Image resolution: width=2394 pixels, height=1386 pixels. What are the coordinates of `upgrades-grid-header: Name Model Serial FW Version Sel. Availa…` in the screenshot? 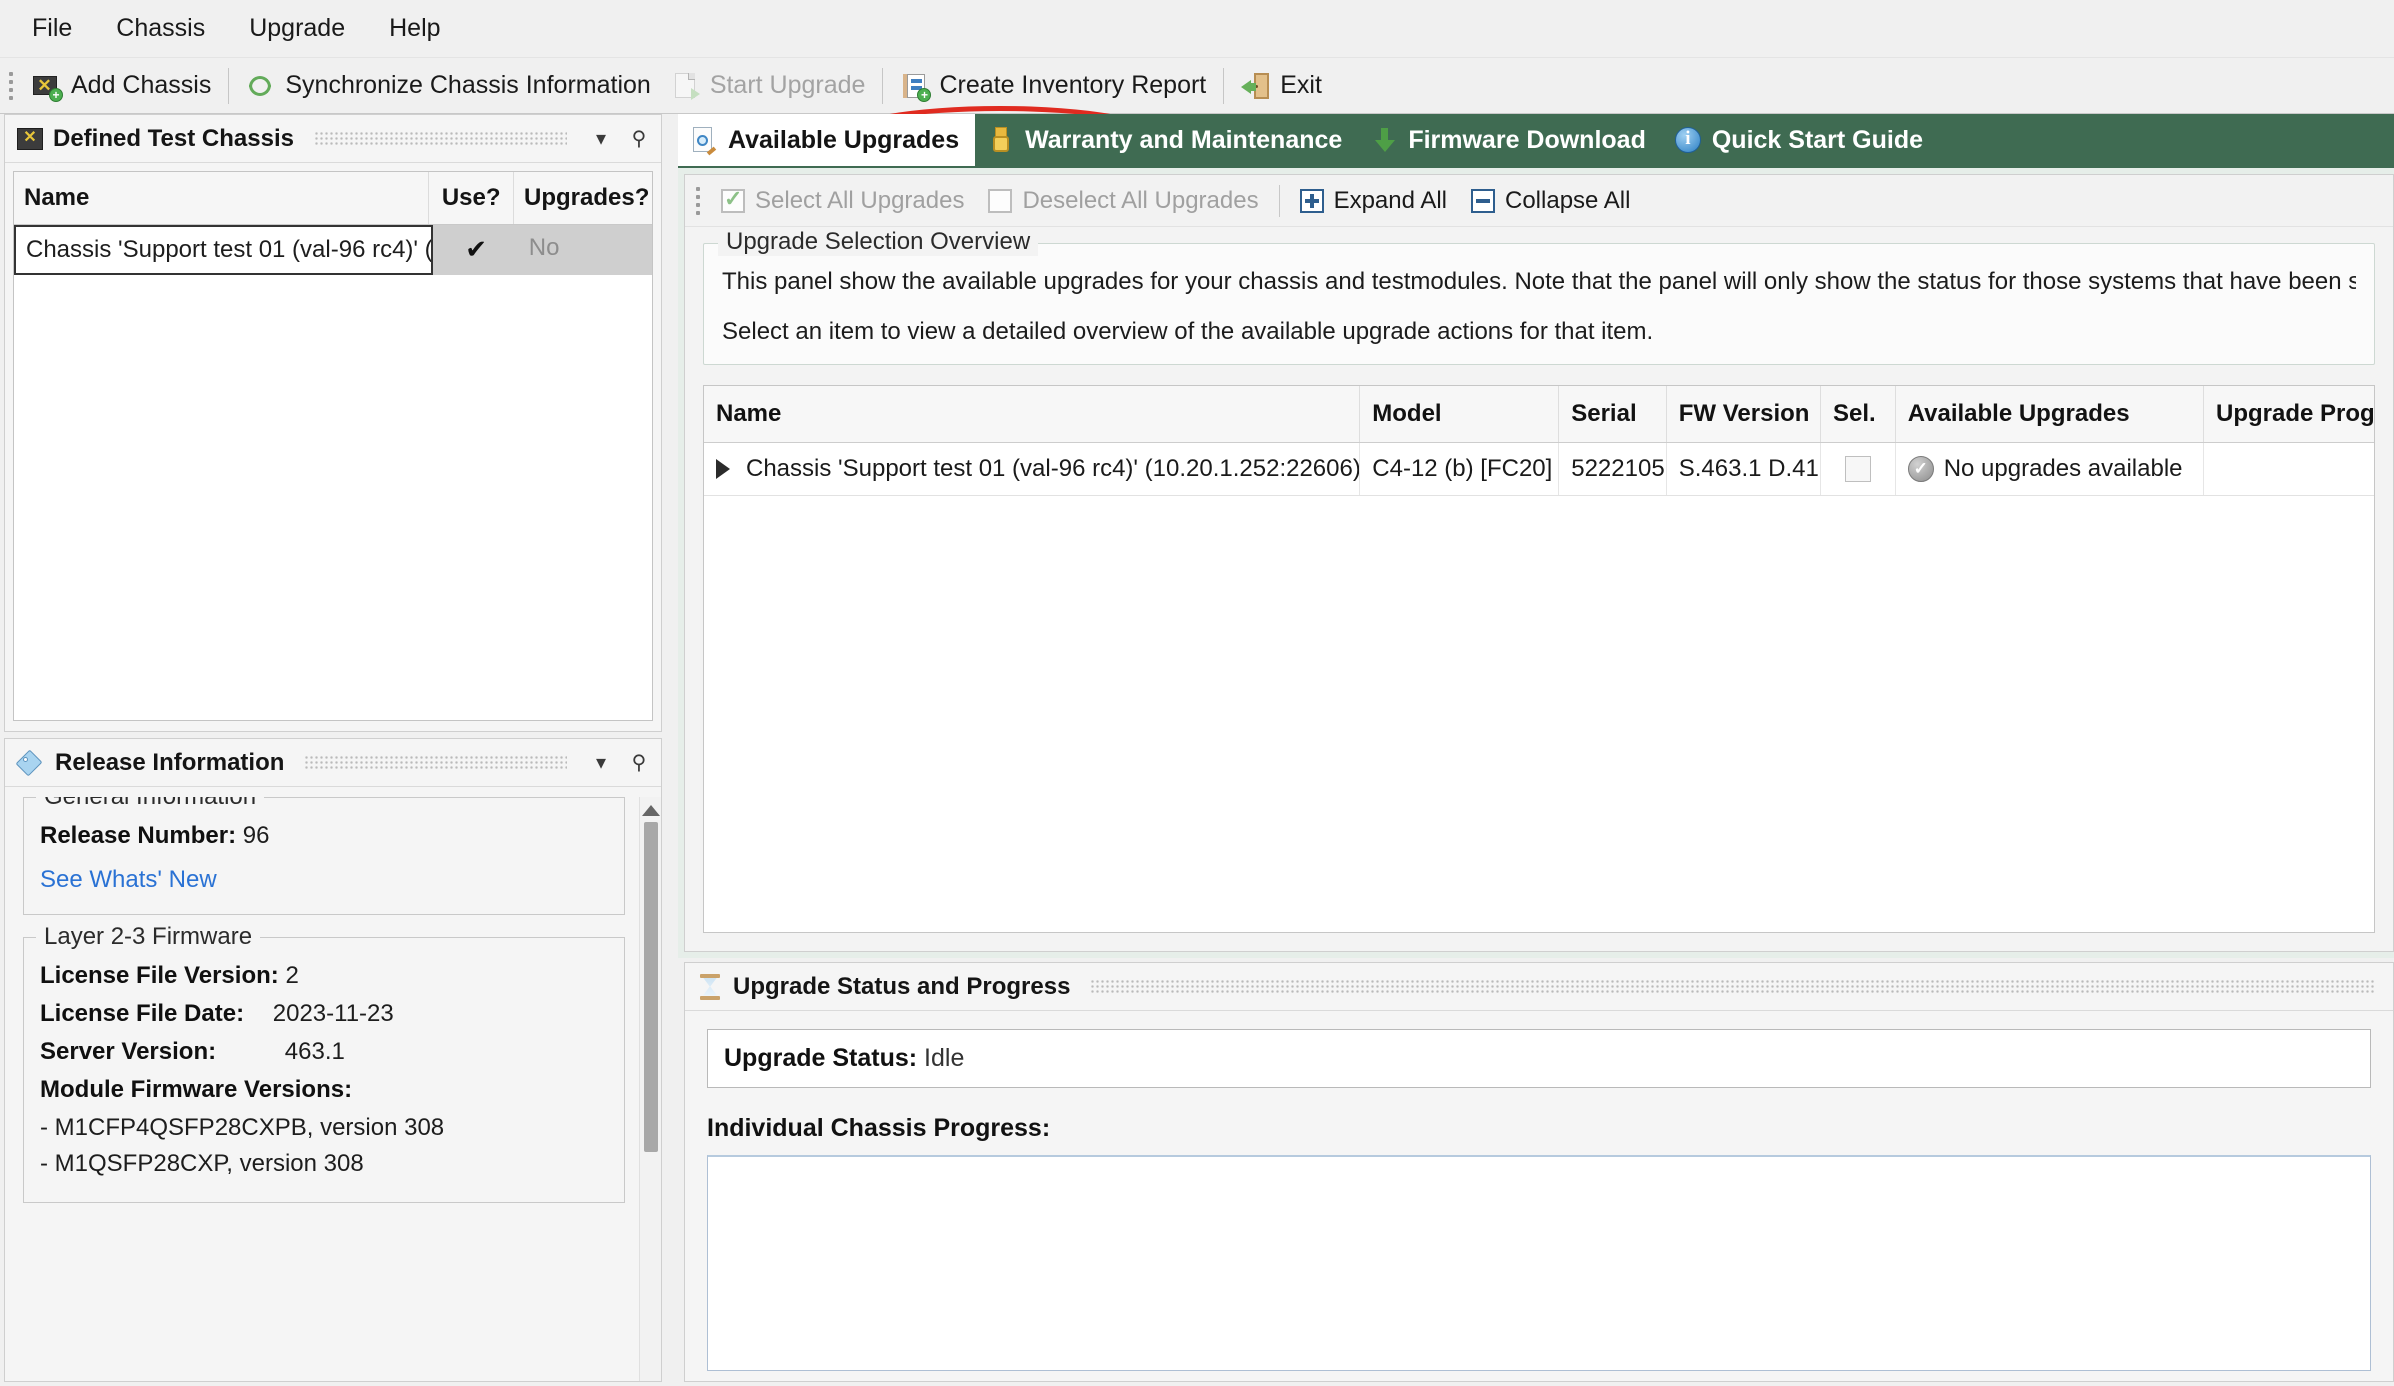 It's located at (1539, 414).